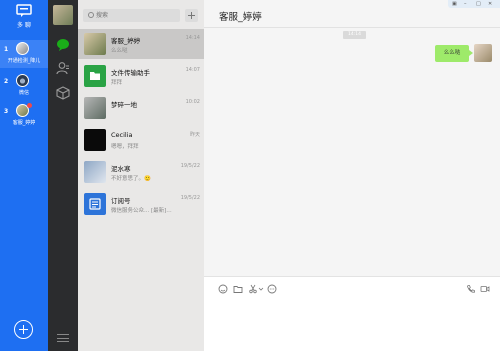  Describe the element at coordinates (141, 140) in the screenshot. I see `chat-item: Cecilia 嗯嗯，拜拜 昨天` at that location.